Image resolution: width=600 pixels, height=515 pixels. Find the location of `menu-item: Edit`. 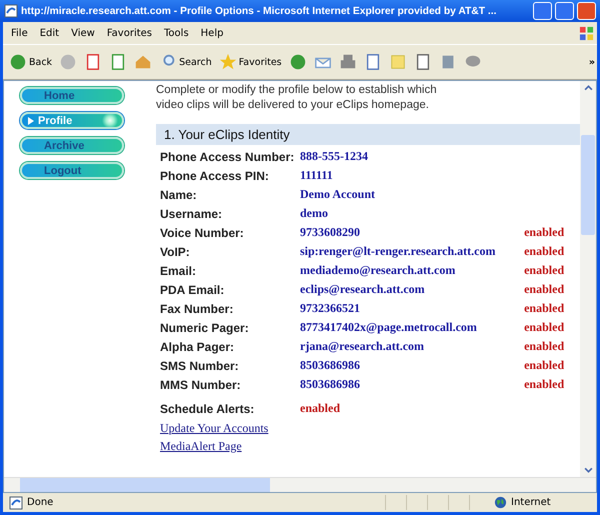

menu-item: Edit is located at coordinates (50, 33).